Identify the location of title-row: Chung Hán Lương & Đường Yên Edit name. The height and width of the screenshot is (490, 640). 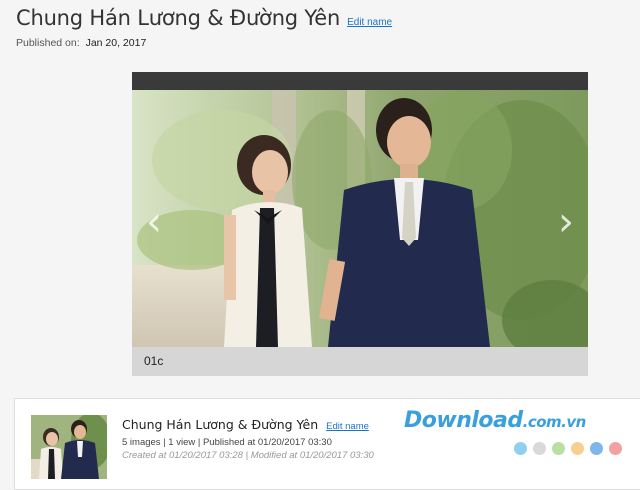
(204, 18).